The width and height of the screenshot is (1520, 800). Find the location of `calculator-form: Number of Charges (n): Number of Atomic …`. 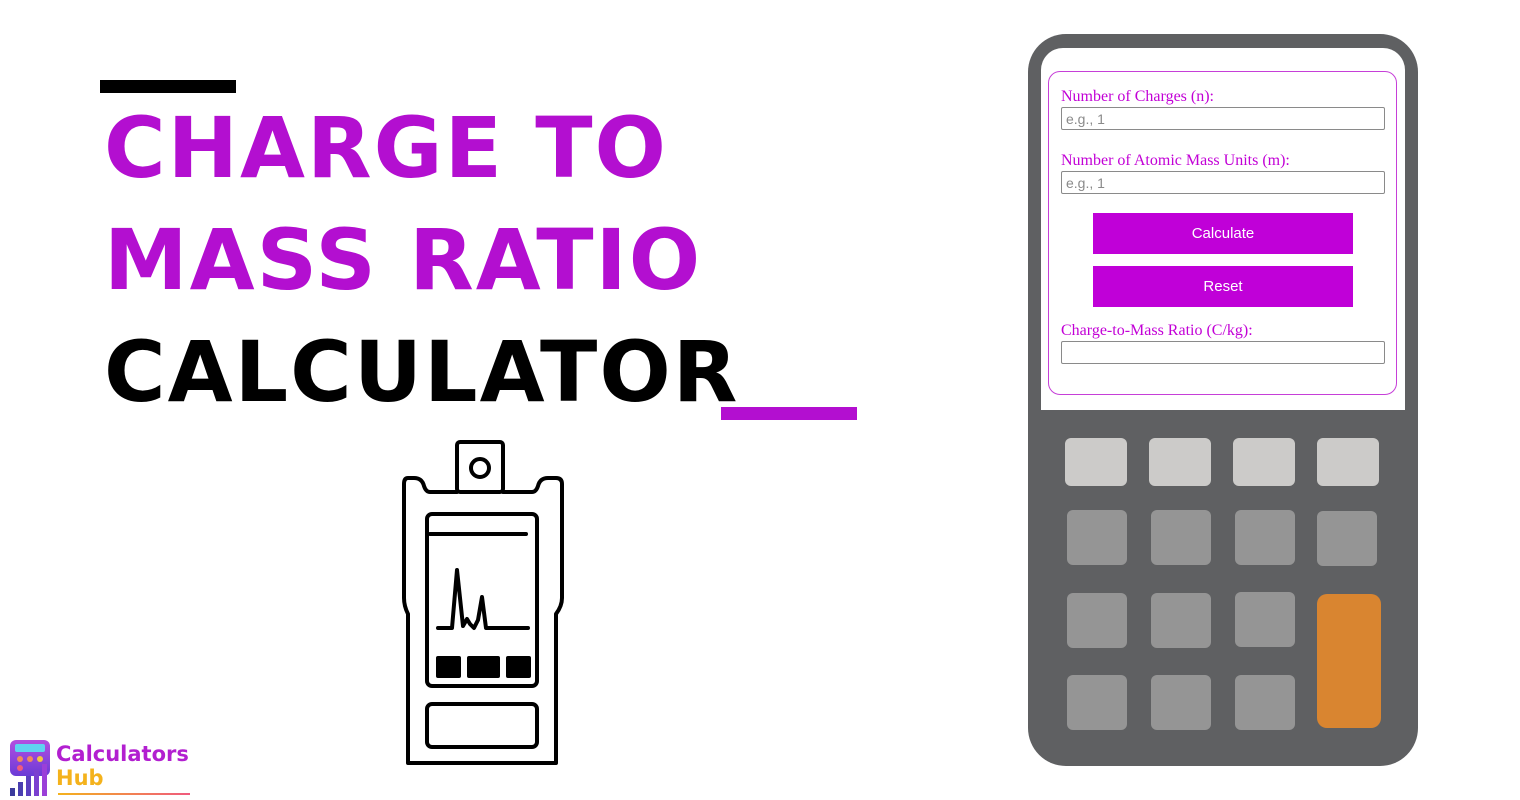

calculator-form: Number of Charges (n): Number of Atomic … is located at coordinates (1222, 233).